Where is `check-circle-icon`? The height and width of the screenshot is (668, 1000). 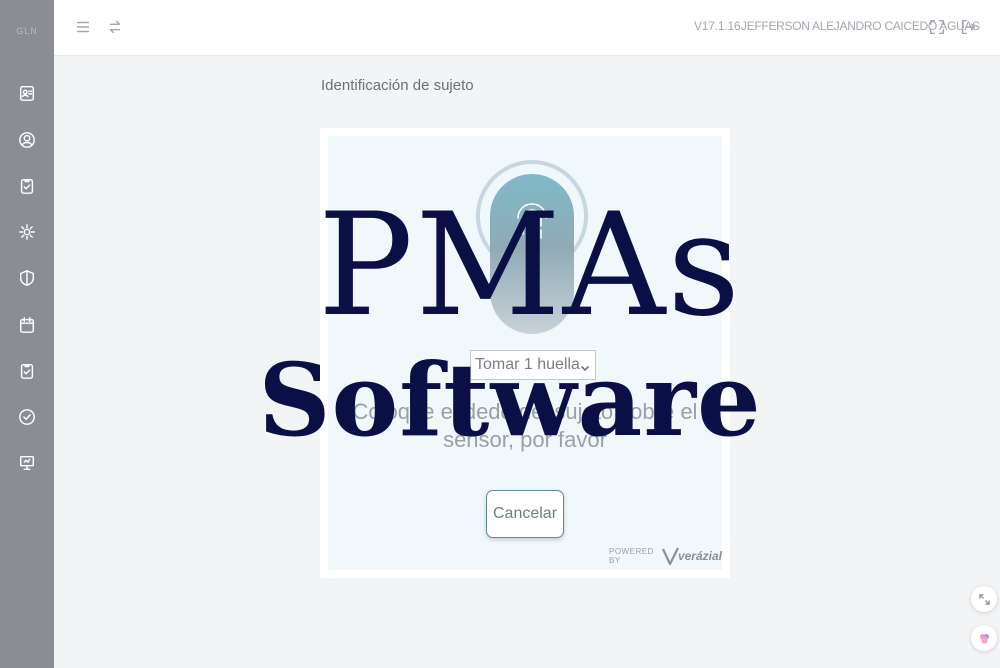 check-circle-icon is located at coordinates (27, 417).